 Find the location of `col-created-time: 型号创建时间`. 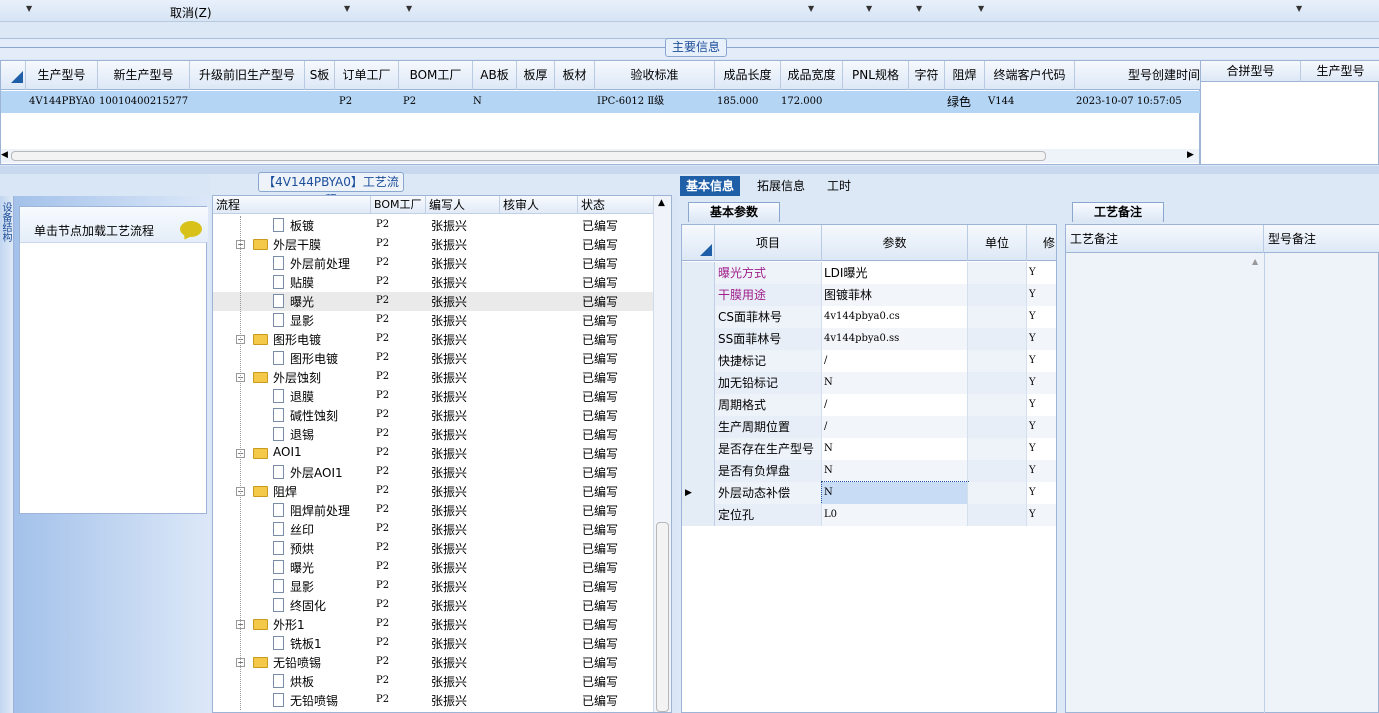

col-created-time: 型号创建时间 is located at coordinates (1138, 75).